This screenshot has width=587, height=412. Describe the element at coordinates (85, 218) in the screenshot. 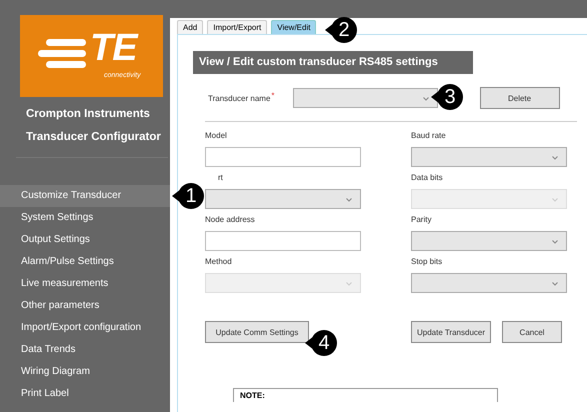

I see `sidebar-item: System Settings` at that location.